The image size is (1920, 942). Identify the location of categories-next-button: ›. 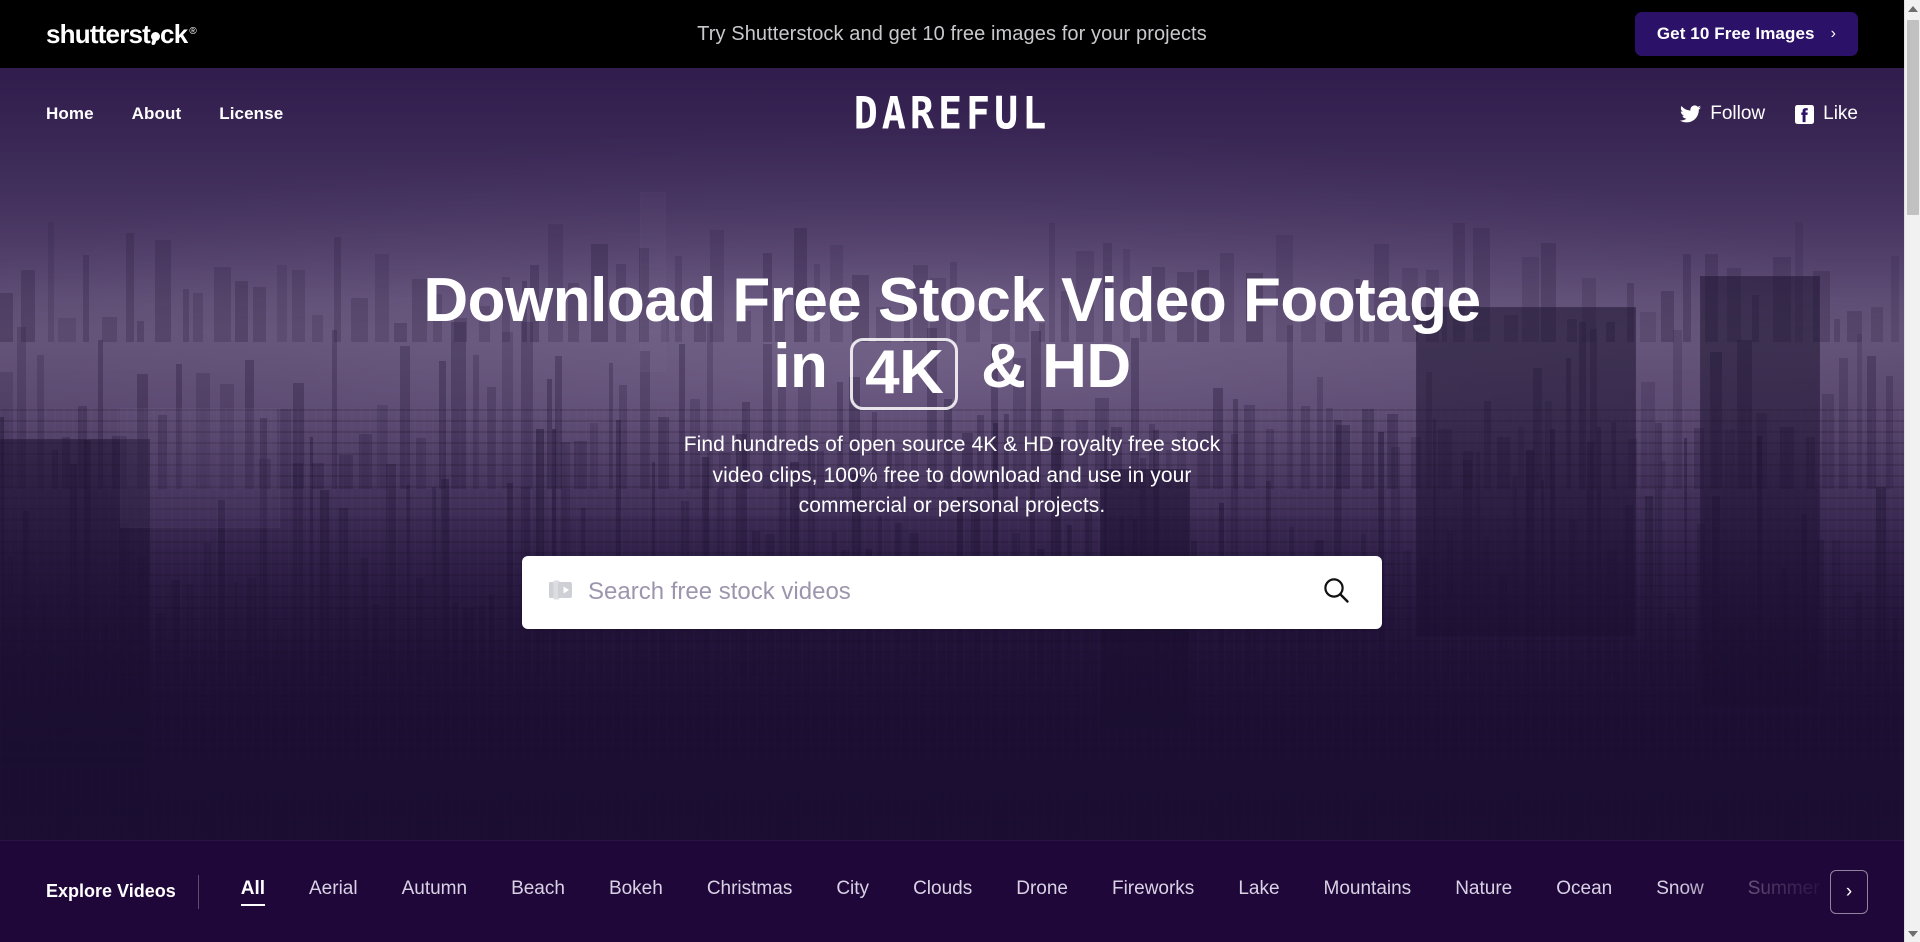
(1849, 891).